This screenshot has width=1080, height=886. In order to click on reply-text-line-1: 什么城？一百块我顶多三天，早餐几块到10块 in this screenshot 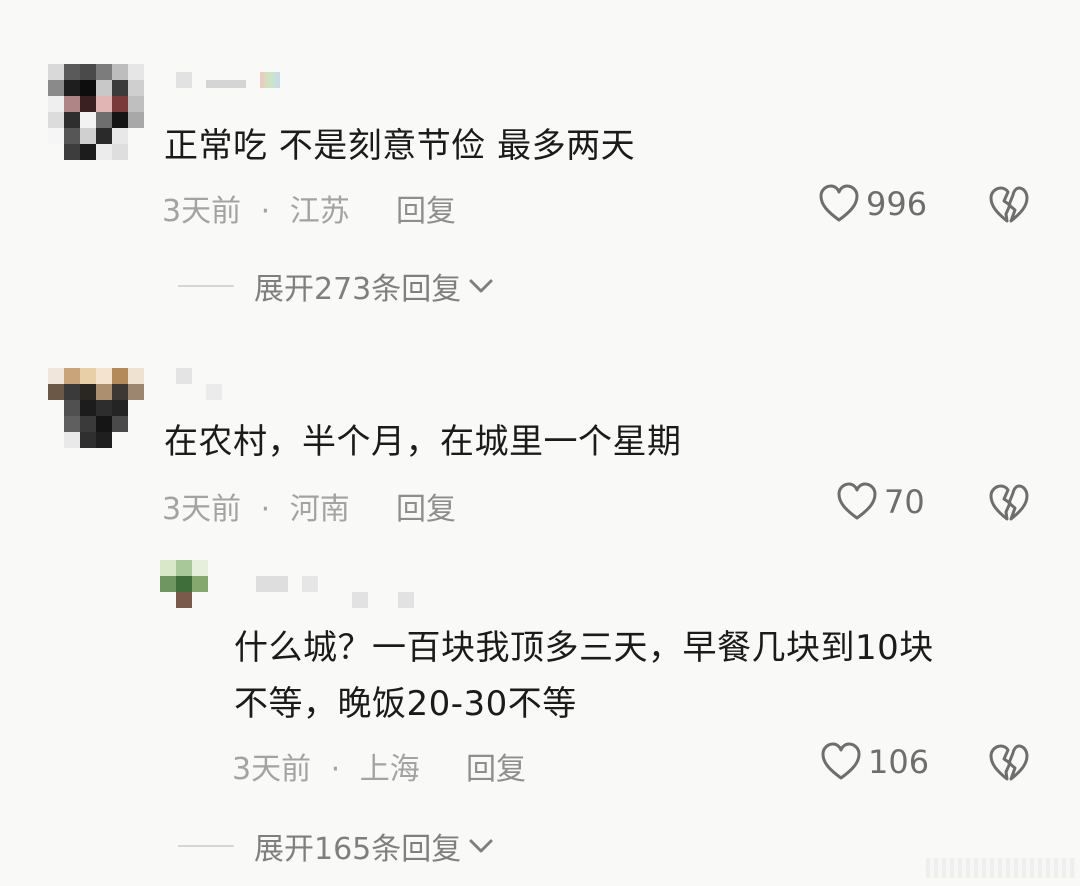, I will do `click(584, 648)`.